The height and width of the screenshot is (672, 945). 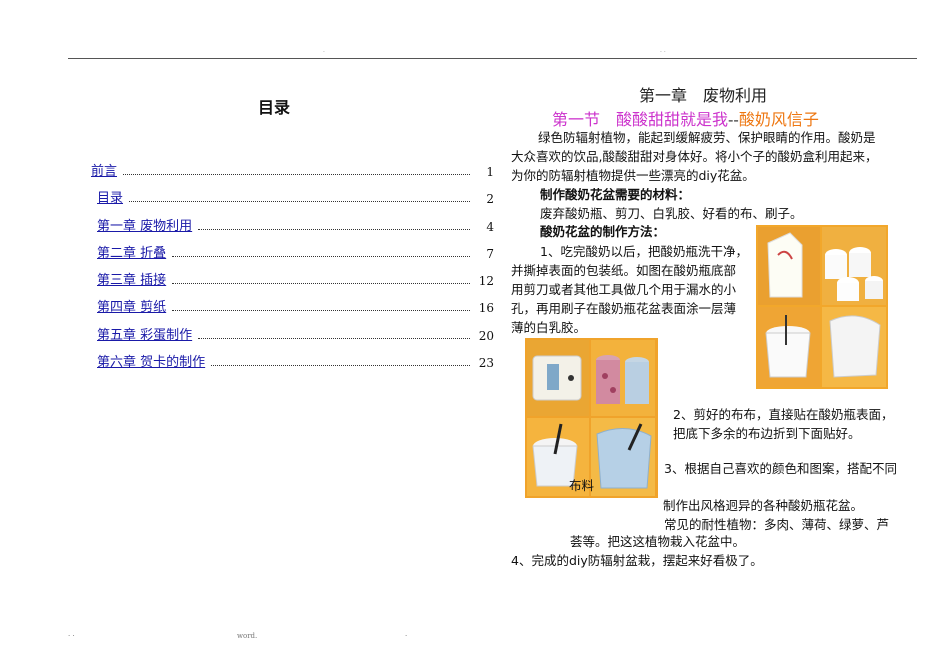 I want to click on intro-line: 为你的防辐射植物提供一些漂亮的diy花盆。, so click(x=633, y=175).